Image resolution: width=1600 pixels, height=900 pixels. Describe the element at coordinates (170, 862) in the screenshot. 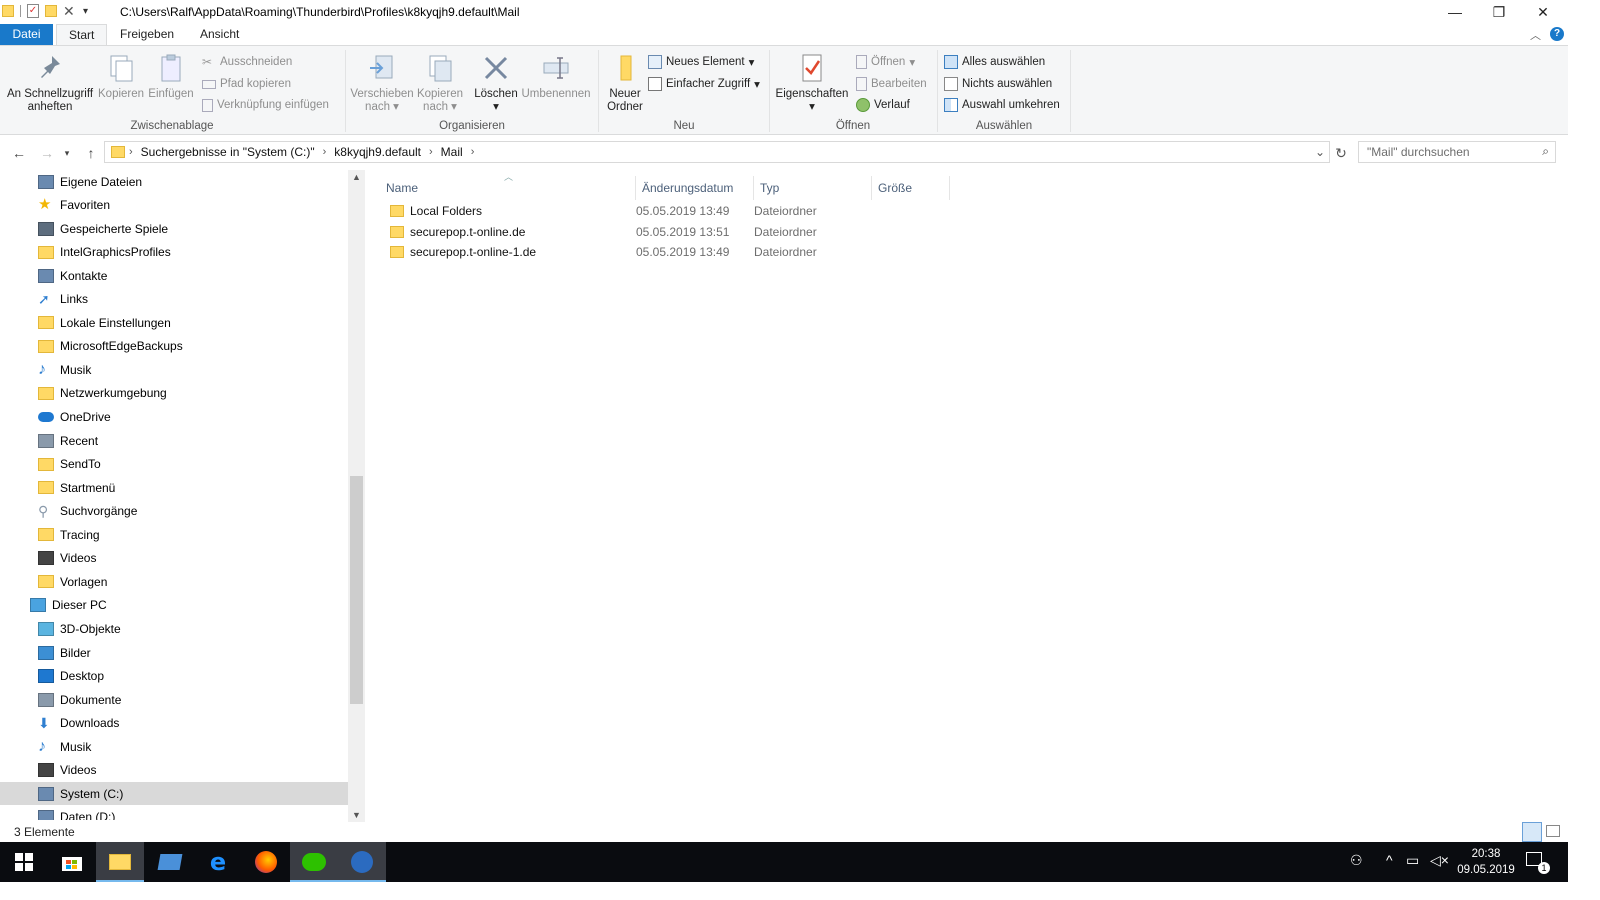

I see `remote-desktop-icon` at that location.